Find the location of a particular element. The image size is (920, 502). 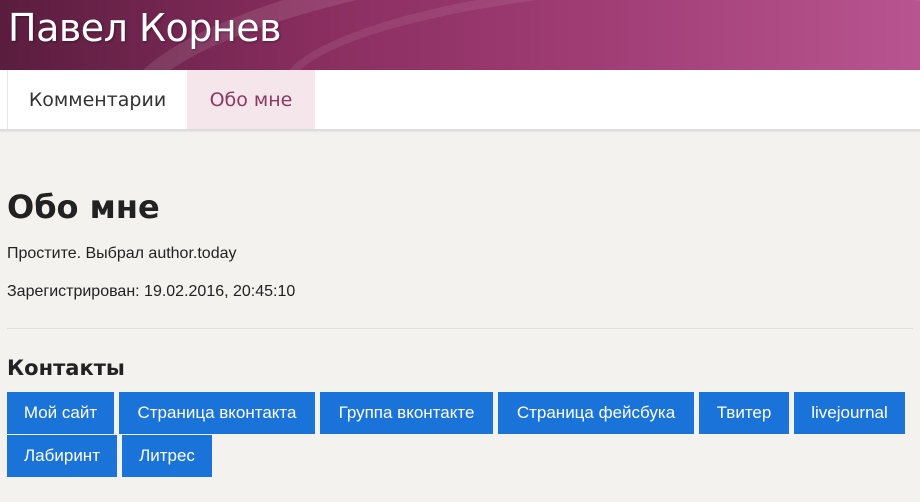

tab-about: Обо мне is located at coordinates (251, 99).